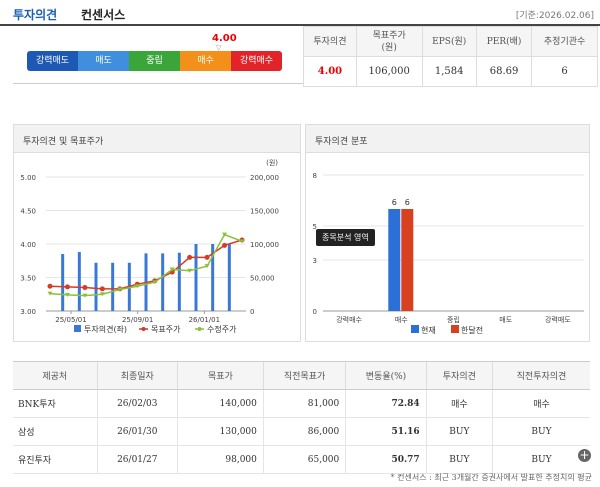 The height and width of the screenshot is (487, 600). I want to click on cell-target-price: 130,000, so click(220, 431).